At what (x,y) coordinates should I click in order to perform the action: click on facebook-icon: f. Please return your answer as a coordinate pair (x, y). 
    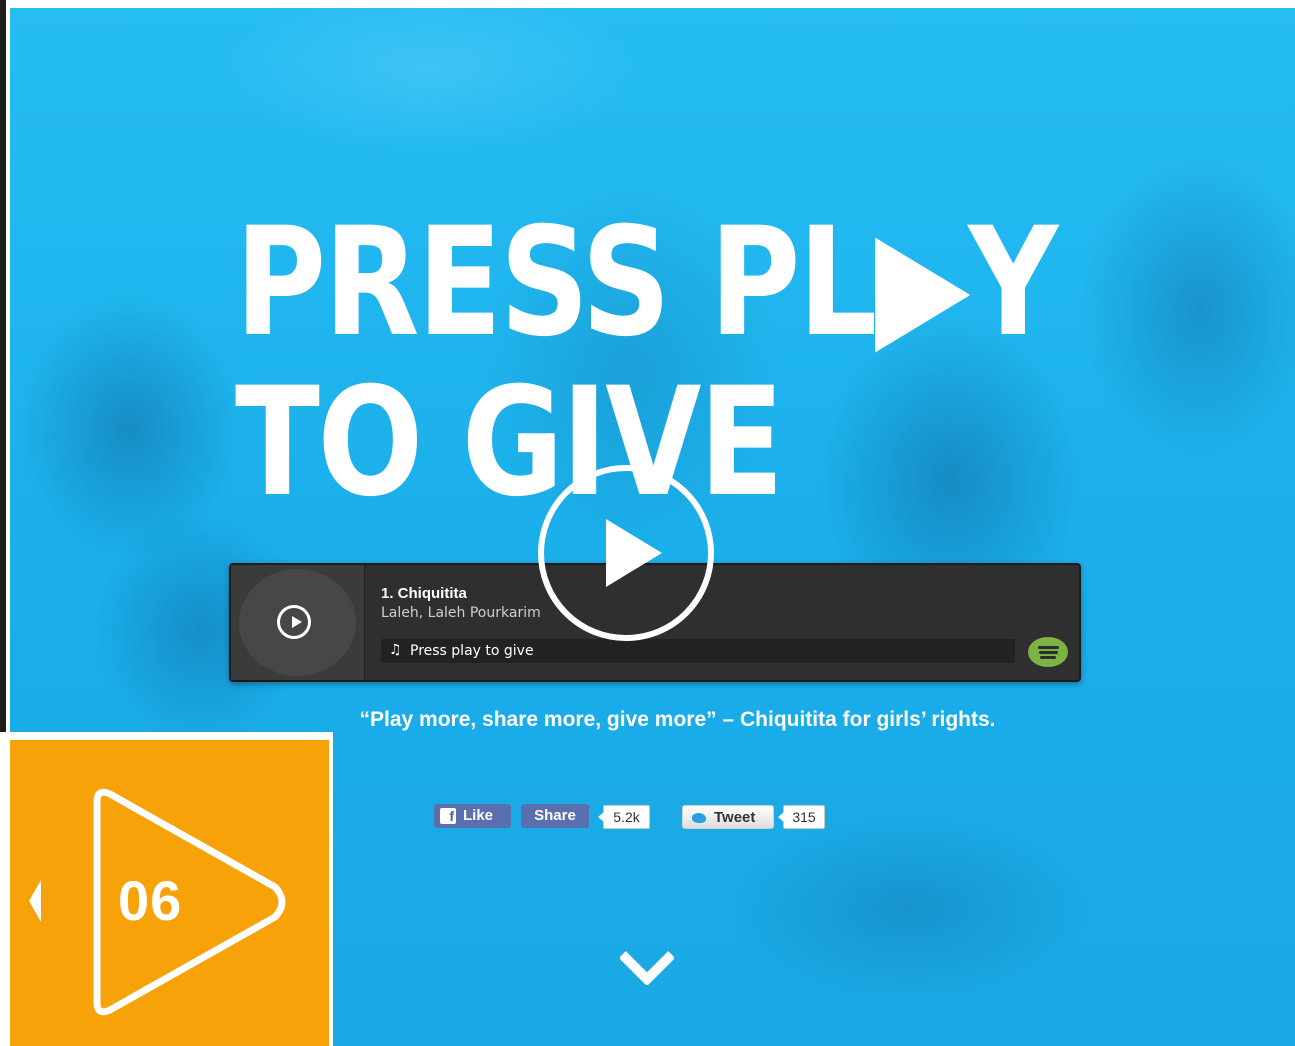
    Looking at the image, I should click on (448, 816).